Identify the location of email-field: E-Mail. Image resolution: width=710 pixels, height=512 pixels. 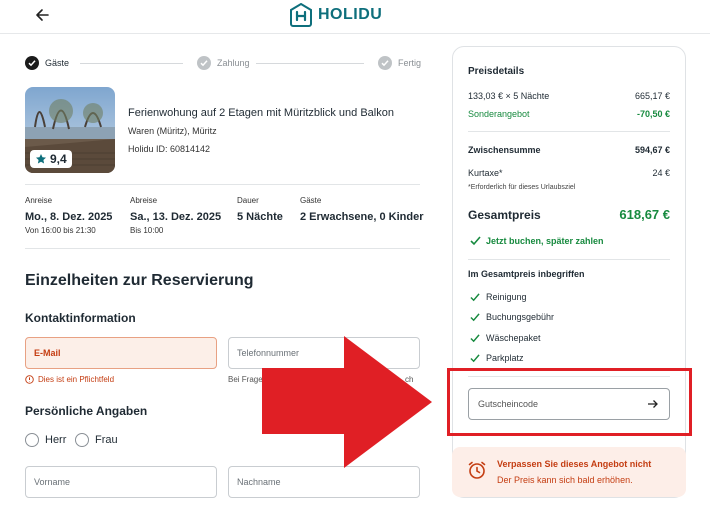
(121, 353).